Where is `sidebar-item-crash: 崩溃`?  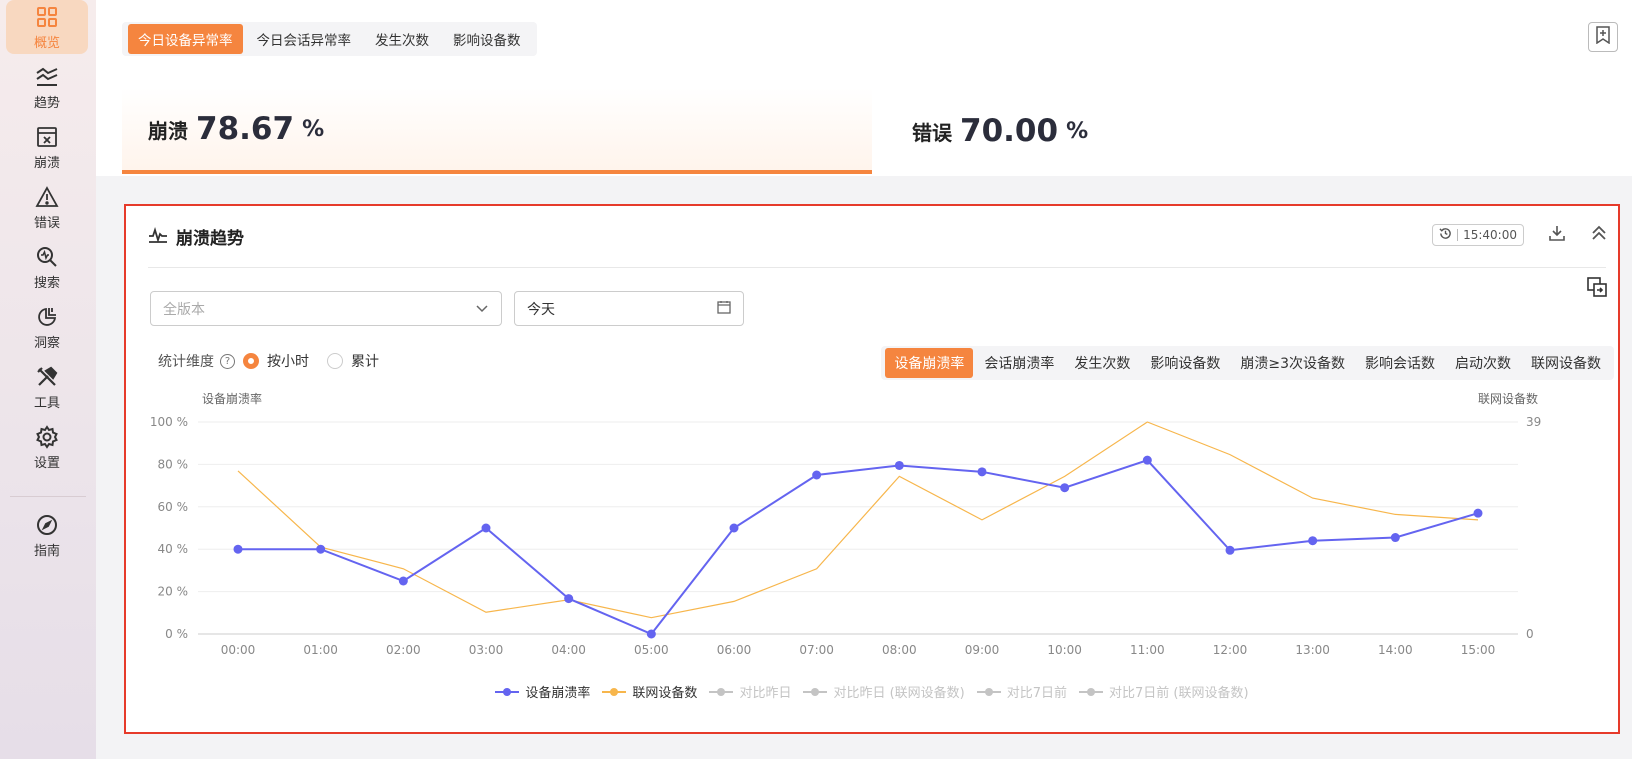 sidebar-item-crash: 崩溃 is located at coordinates (47, 147).